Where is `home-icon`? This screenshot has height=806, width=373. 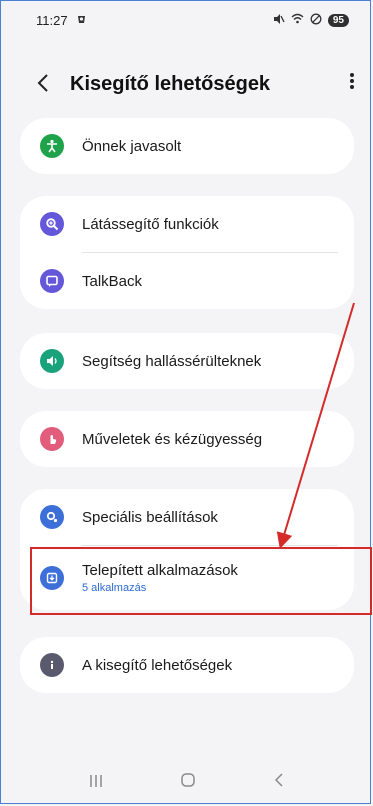 home-icon is located at coordinates (188, 782).